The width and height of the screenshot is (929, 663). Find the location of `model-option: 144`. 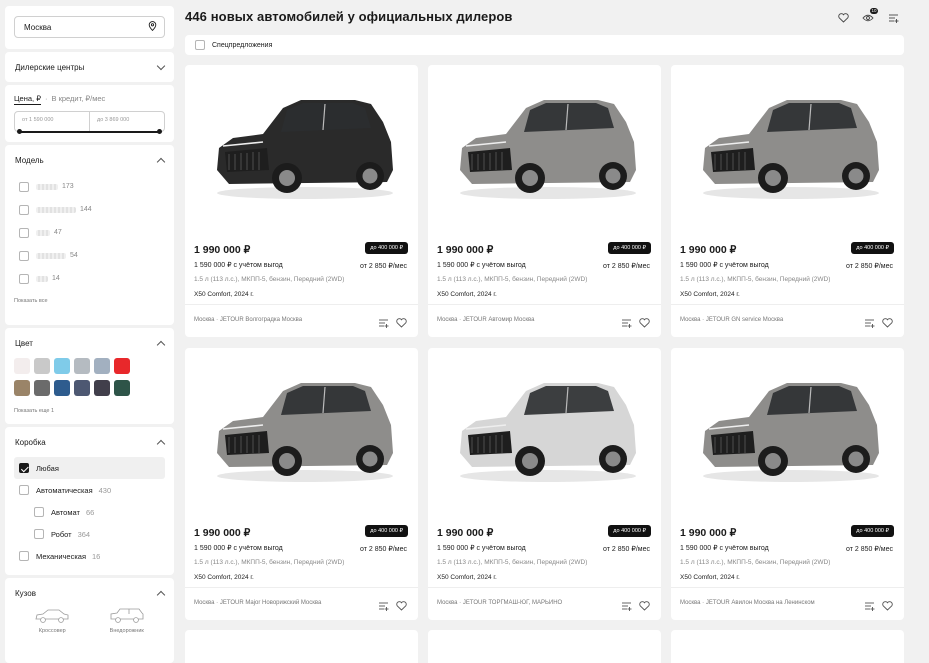

model-option: 144 is located at coordinates (89, 209).